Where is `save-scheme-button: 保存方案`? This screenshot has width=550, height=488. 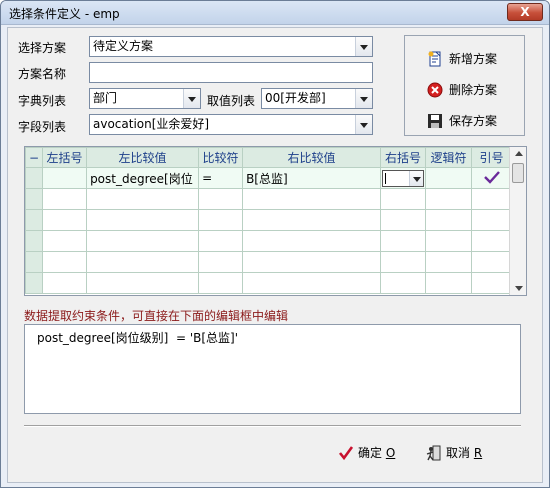
save-scheme-button: 保存方案 is located at coordinates (475, 121).